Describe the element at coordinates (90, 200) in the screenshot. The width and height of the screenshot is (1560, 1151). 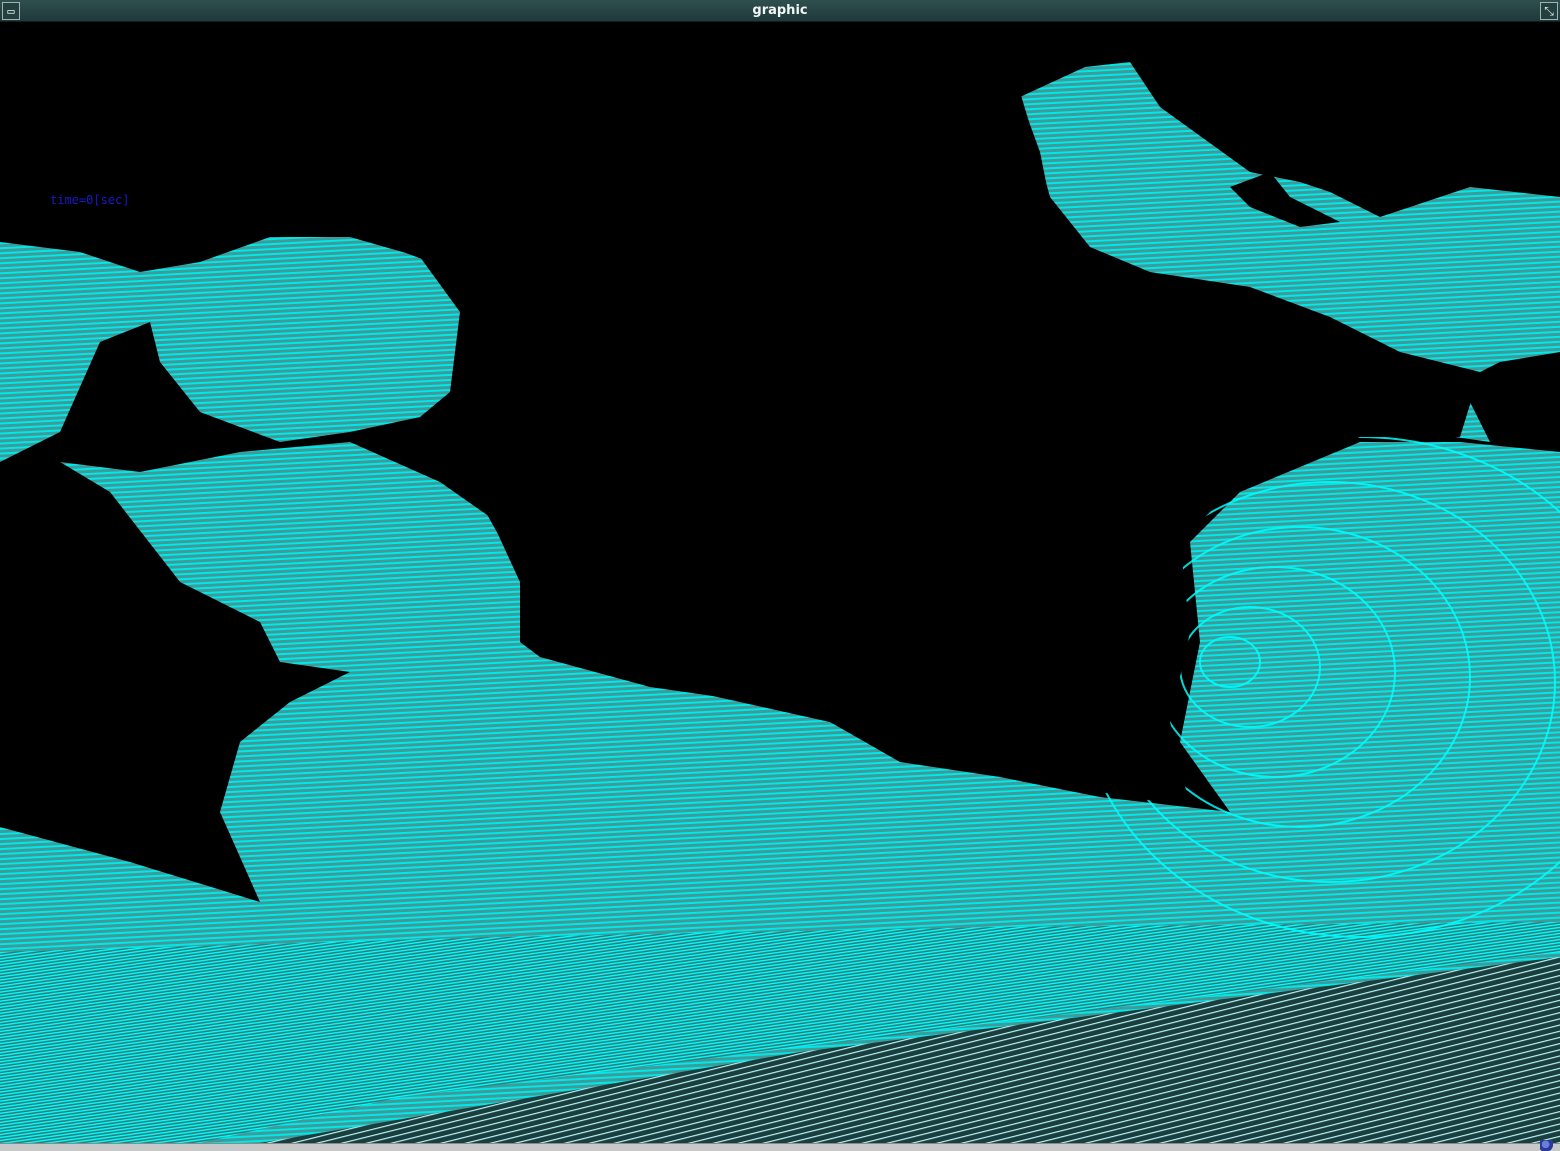
I see `time-label: time=0[sec]` at that location.